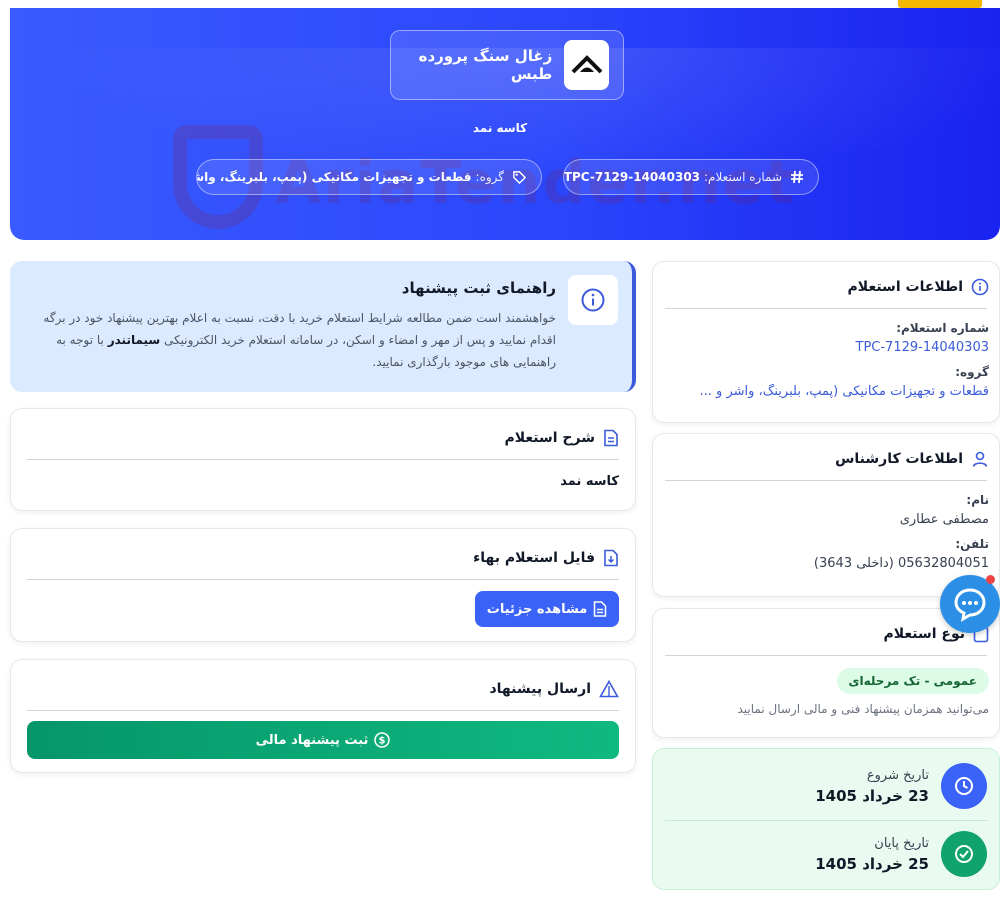 The width and height of the screenshot is (1000, 911). Describe the element at coordinates (485, 65) in the screenshot. I see `company-name: زغال سنگ پرورده طبس` at that location.